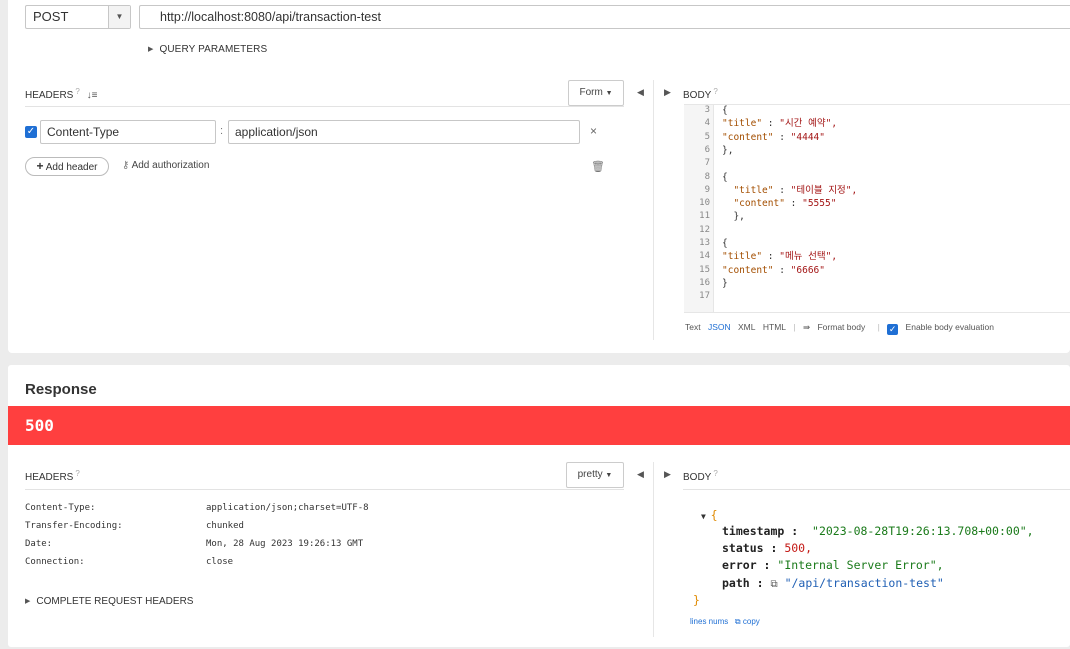 This screenshot has width=1070, height=649. I want to click on enable-body-evaluation-label: Enable body evaluation, so click(949, 327).